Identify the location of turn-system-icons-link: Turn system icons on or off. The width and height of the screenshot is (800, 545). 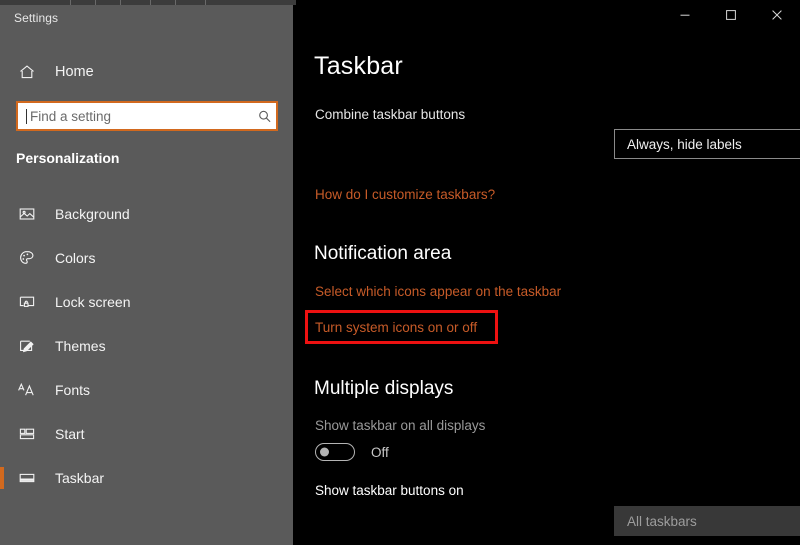
(396, 327).